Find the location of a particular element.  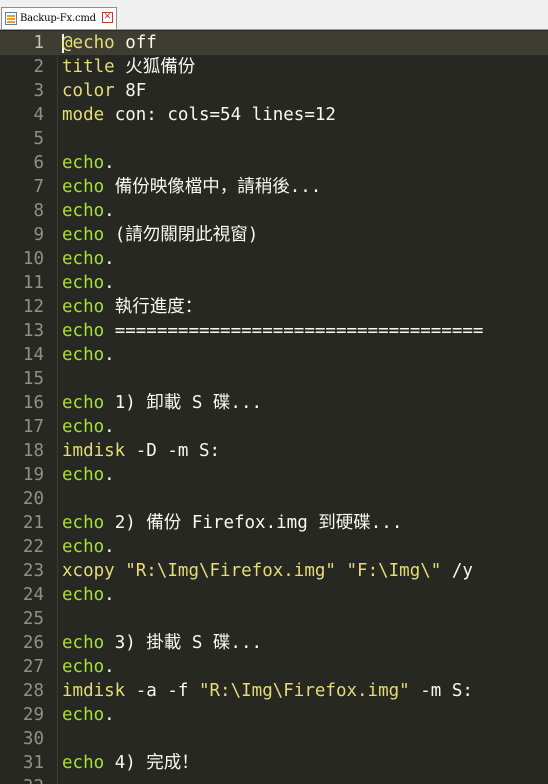

code-text: 火狐備份 is located at coordinates (155, 67).